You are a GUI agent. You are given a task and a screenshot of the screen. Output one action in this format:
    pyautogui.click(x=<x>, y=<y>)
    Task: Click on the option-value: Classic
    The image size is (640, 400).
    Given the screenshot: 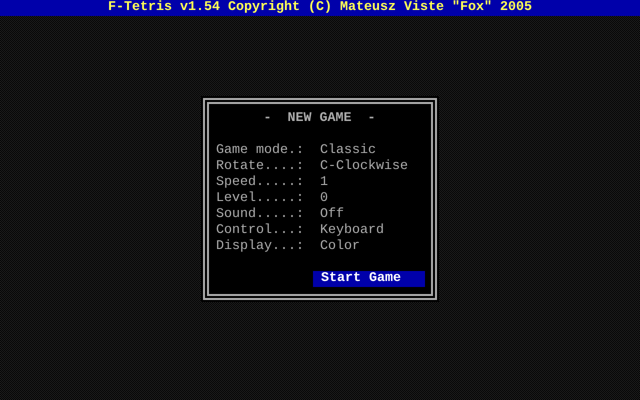 What is the action you would take?
    pyautogui.click(x=348, y=151)
    